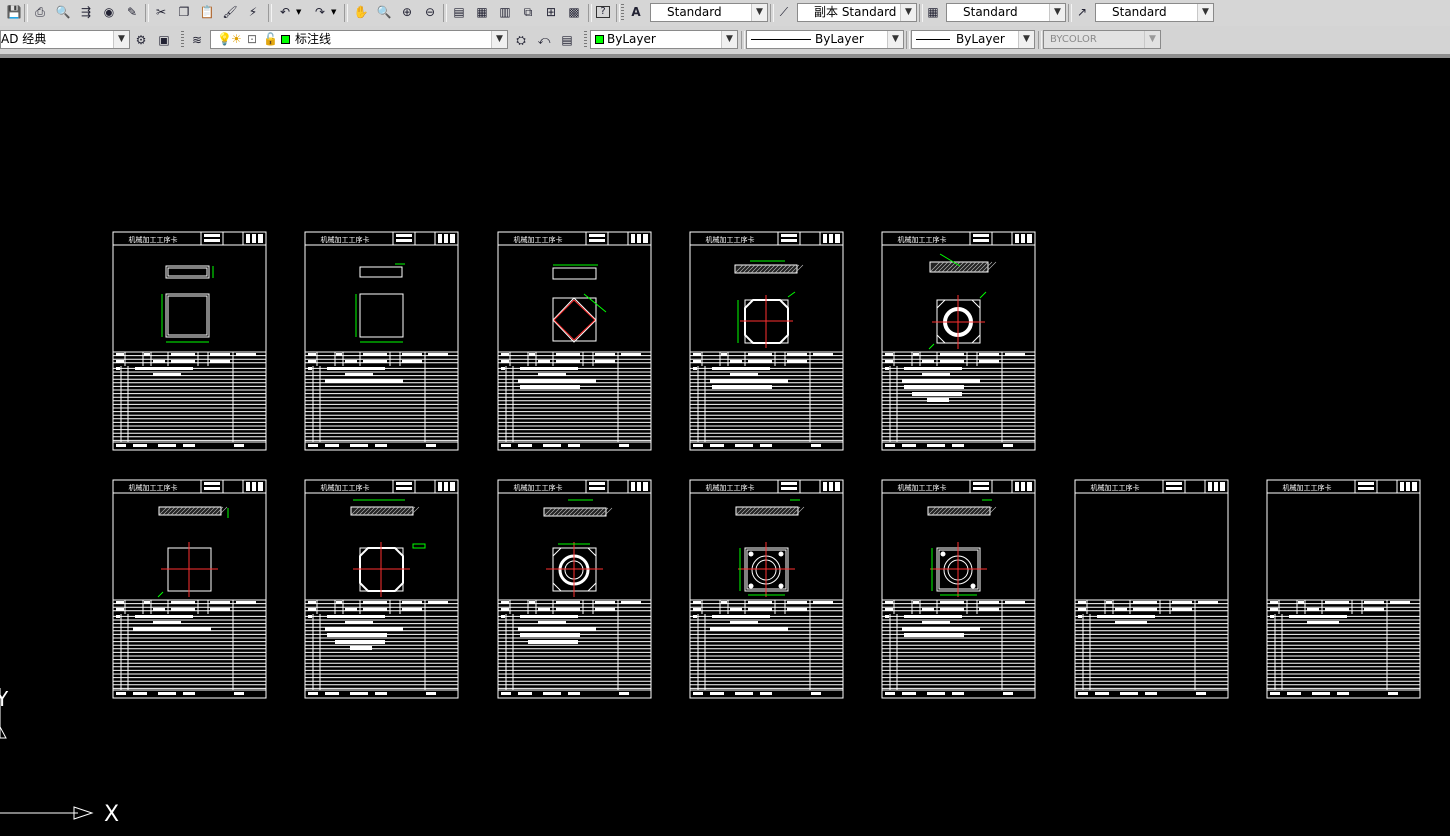  Describe the element at coordinates (857, 12) in the screenshot. I see `dim-style-select: 副本 Standard ▼` at that location.